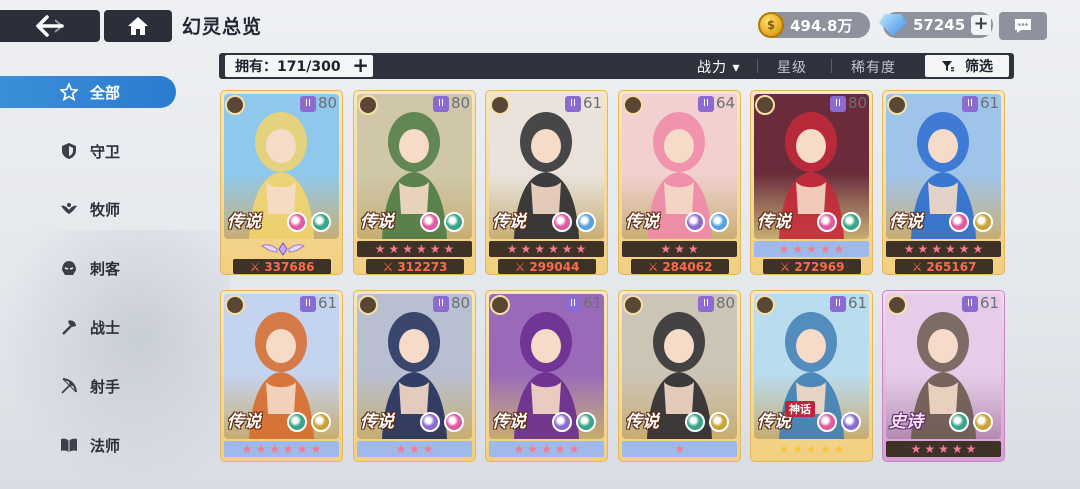  What do you see at coordinates (943, 376) in the screenshot?
I see `hero-card: II 61 史诗 ★ ★ ★ ★ ★` at bounding box center [943, 376].